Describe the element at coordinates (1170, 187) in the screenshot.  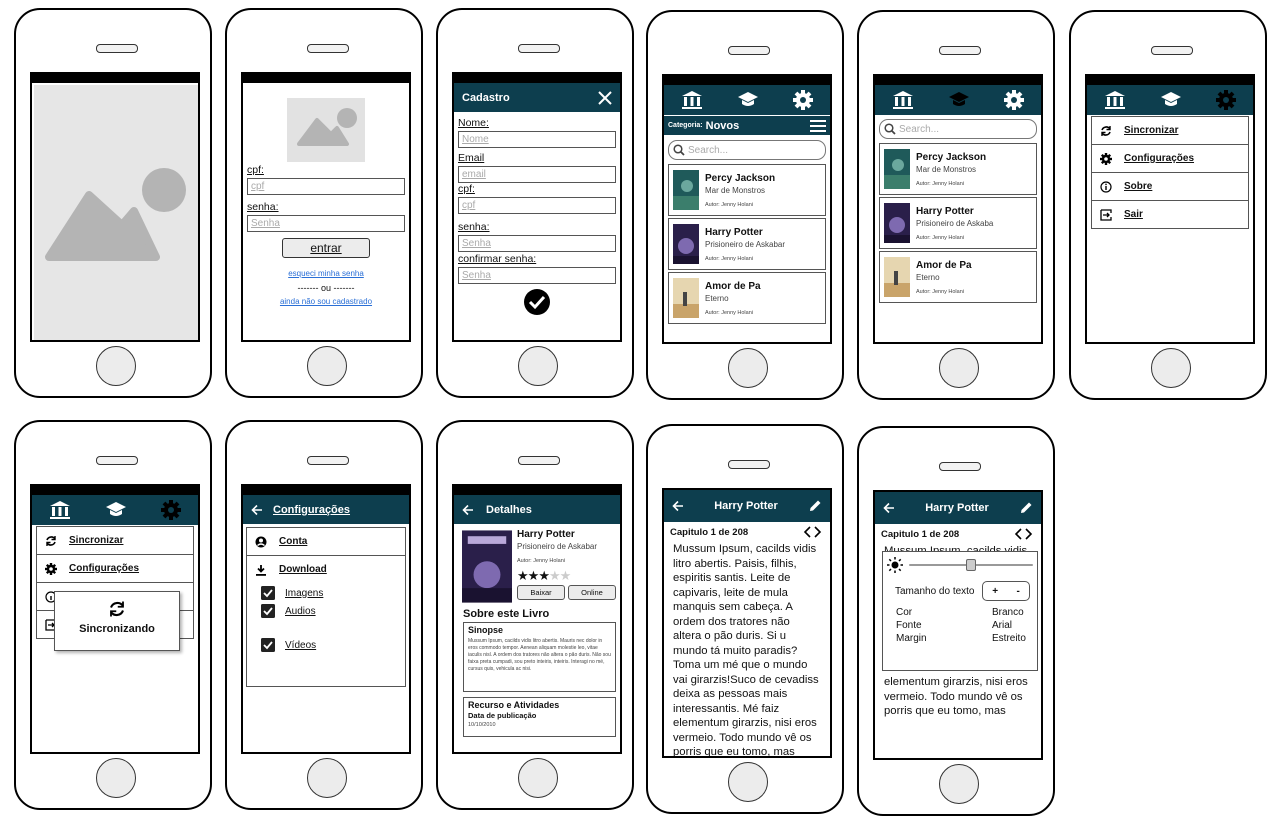
I see `menu-item-about: Sobre` at that location.